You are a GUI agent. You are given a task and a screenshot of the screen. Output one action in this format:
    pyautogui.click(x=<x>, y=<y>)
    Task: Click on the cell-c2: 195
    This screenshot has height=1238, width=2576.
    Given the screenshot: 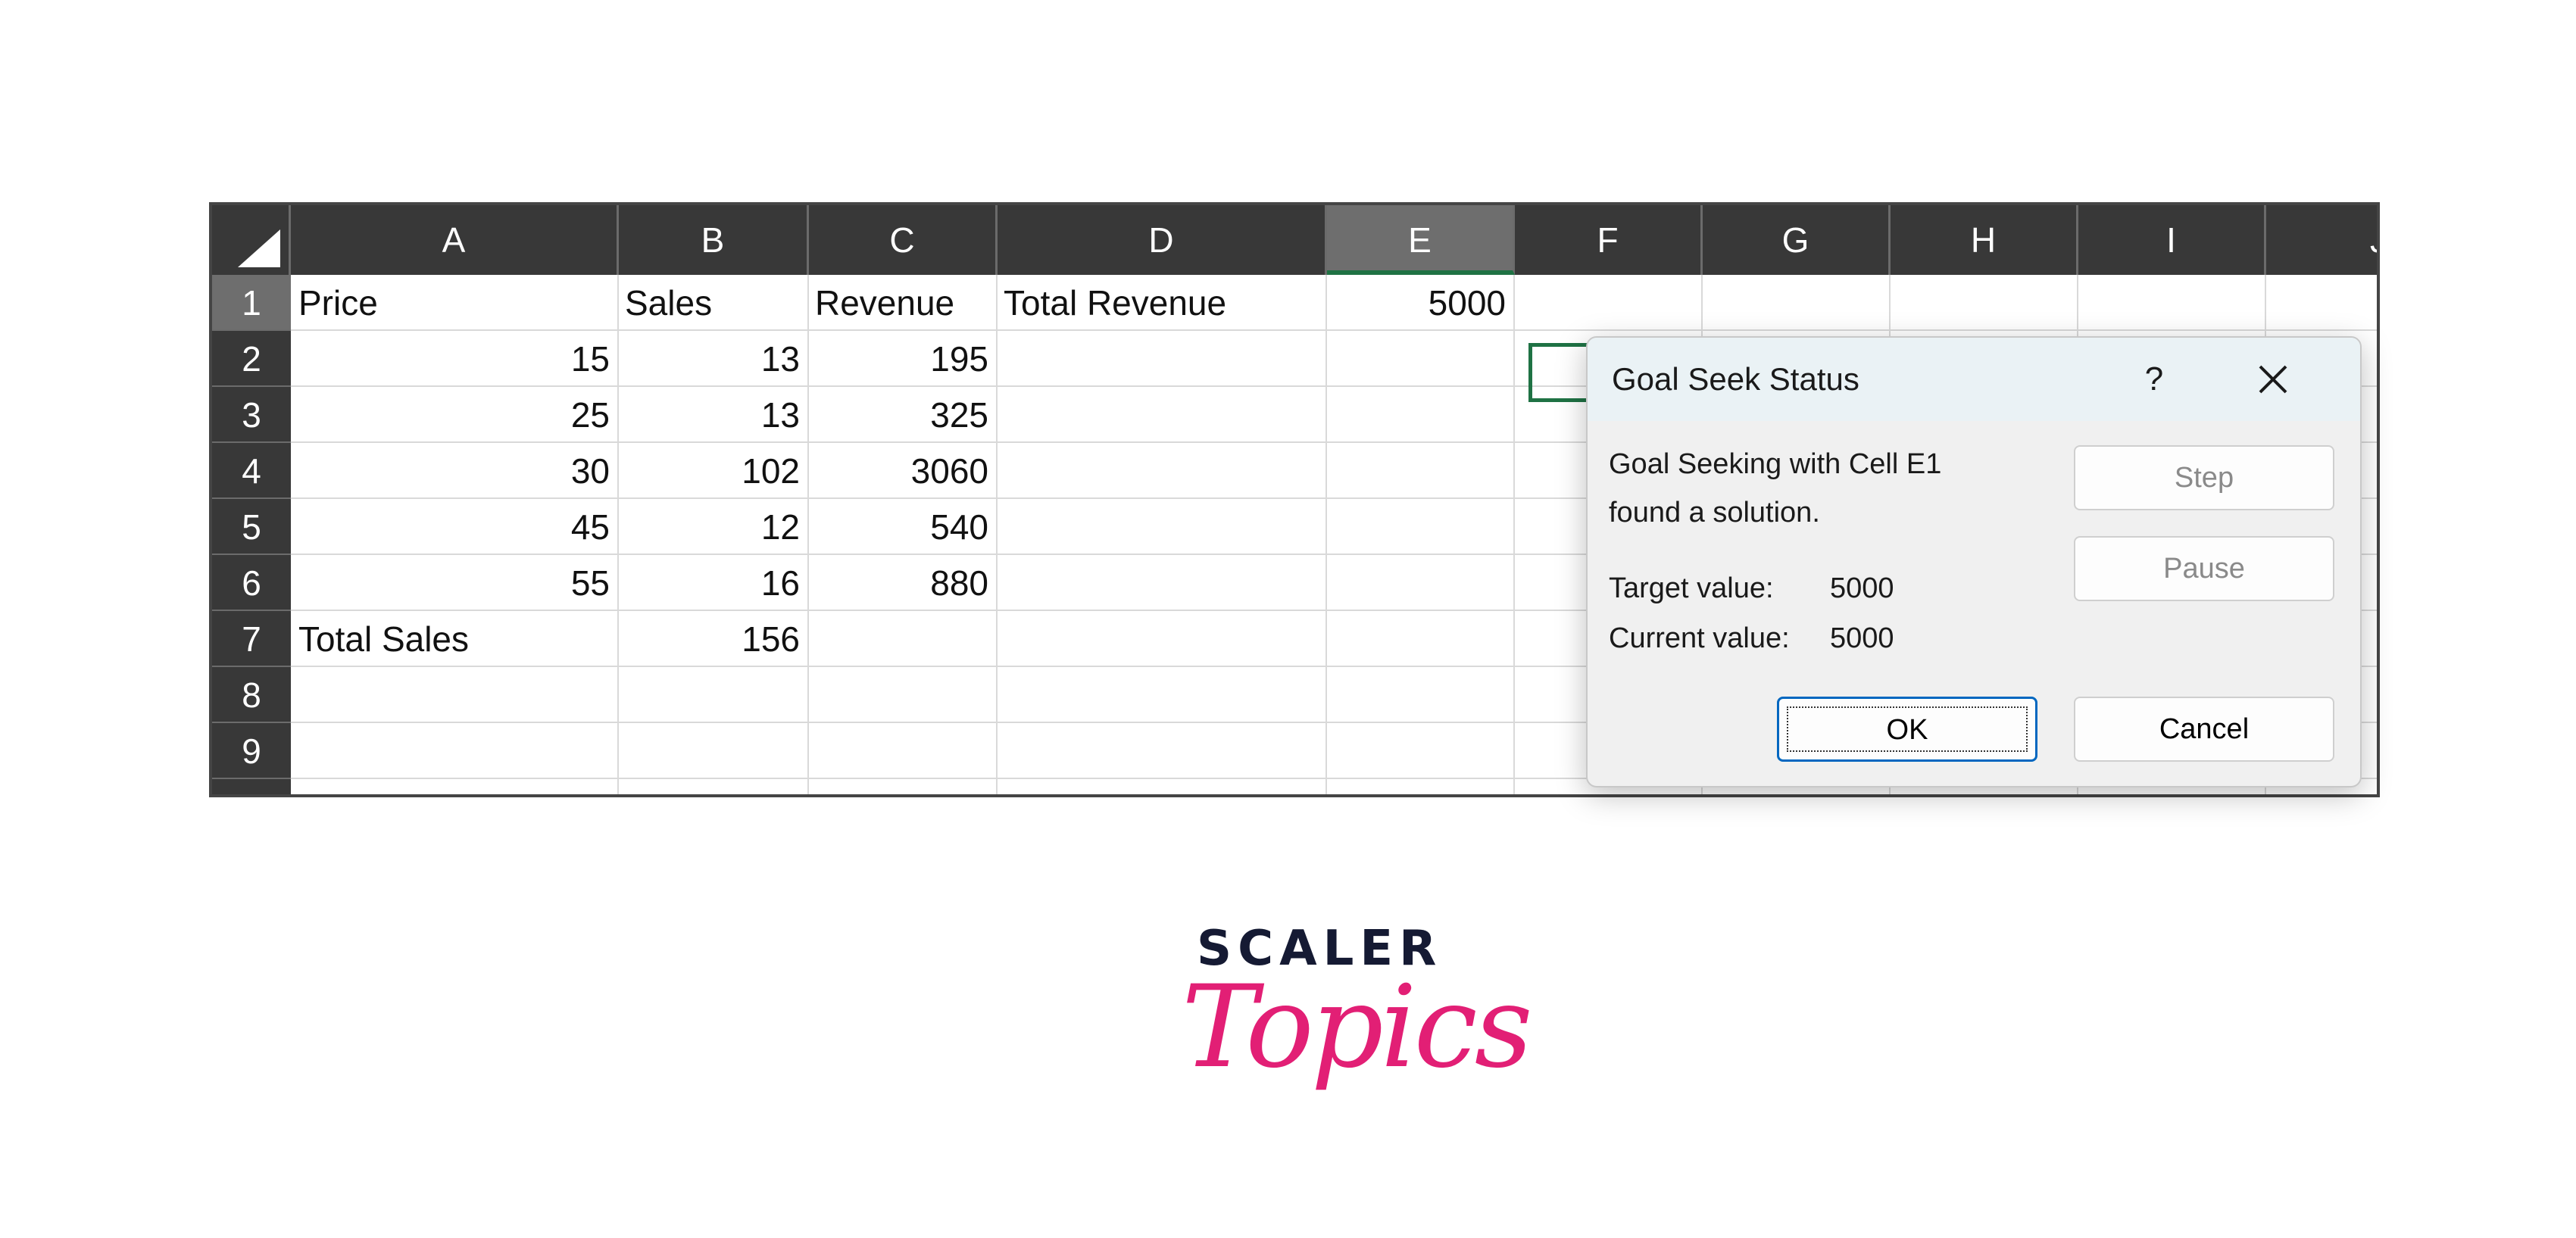 What is the action you would take?
    pyautogui.click(x=902, y=359)
    